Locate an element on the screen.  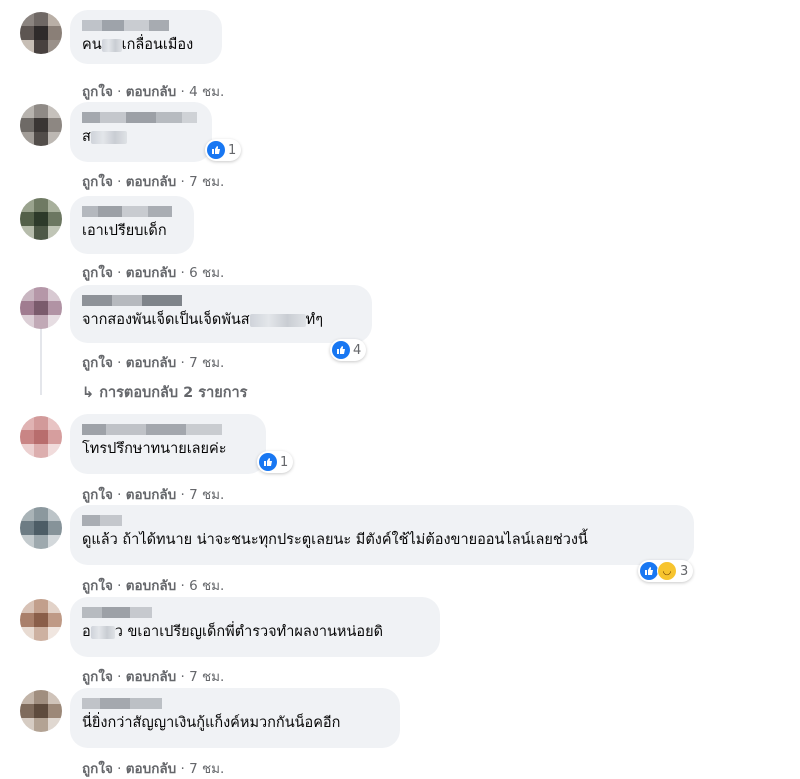
comment-bubble: คน เกลื่อนเมือง is located at coordinates (146, 37).